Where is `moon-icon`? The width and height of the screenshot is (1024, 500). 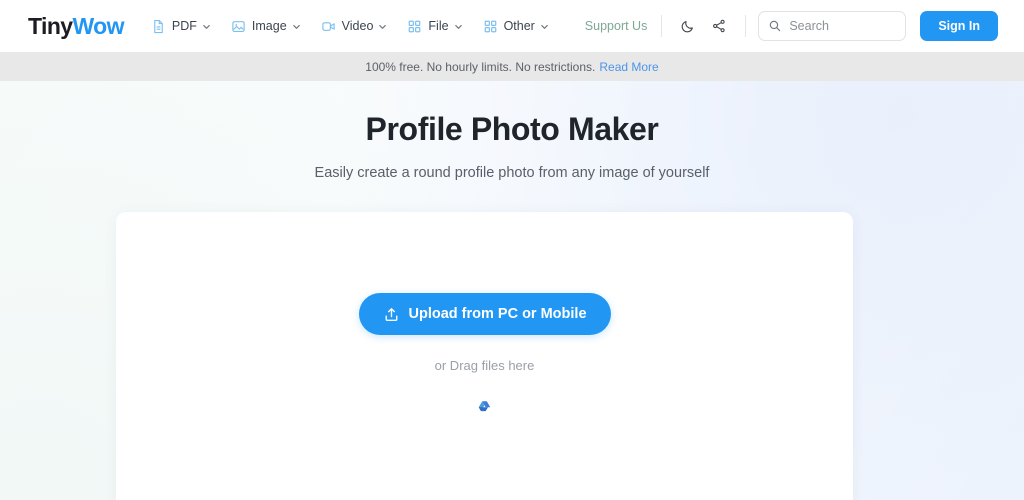
moon-icon is located at coordinates (688, 26).